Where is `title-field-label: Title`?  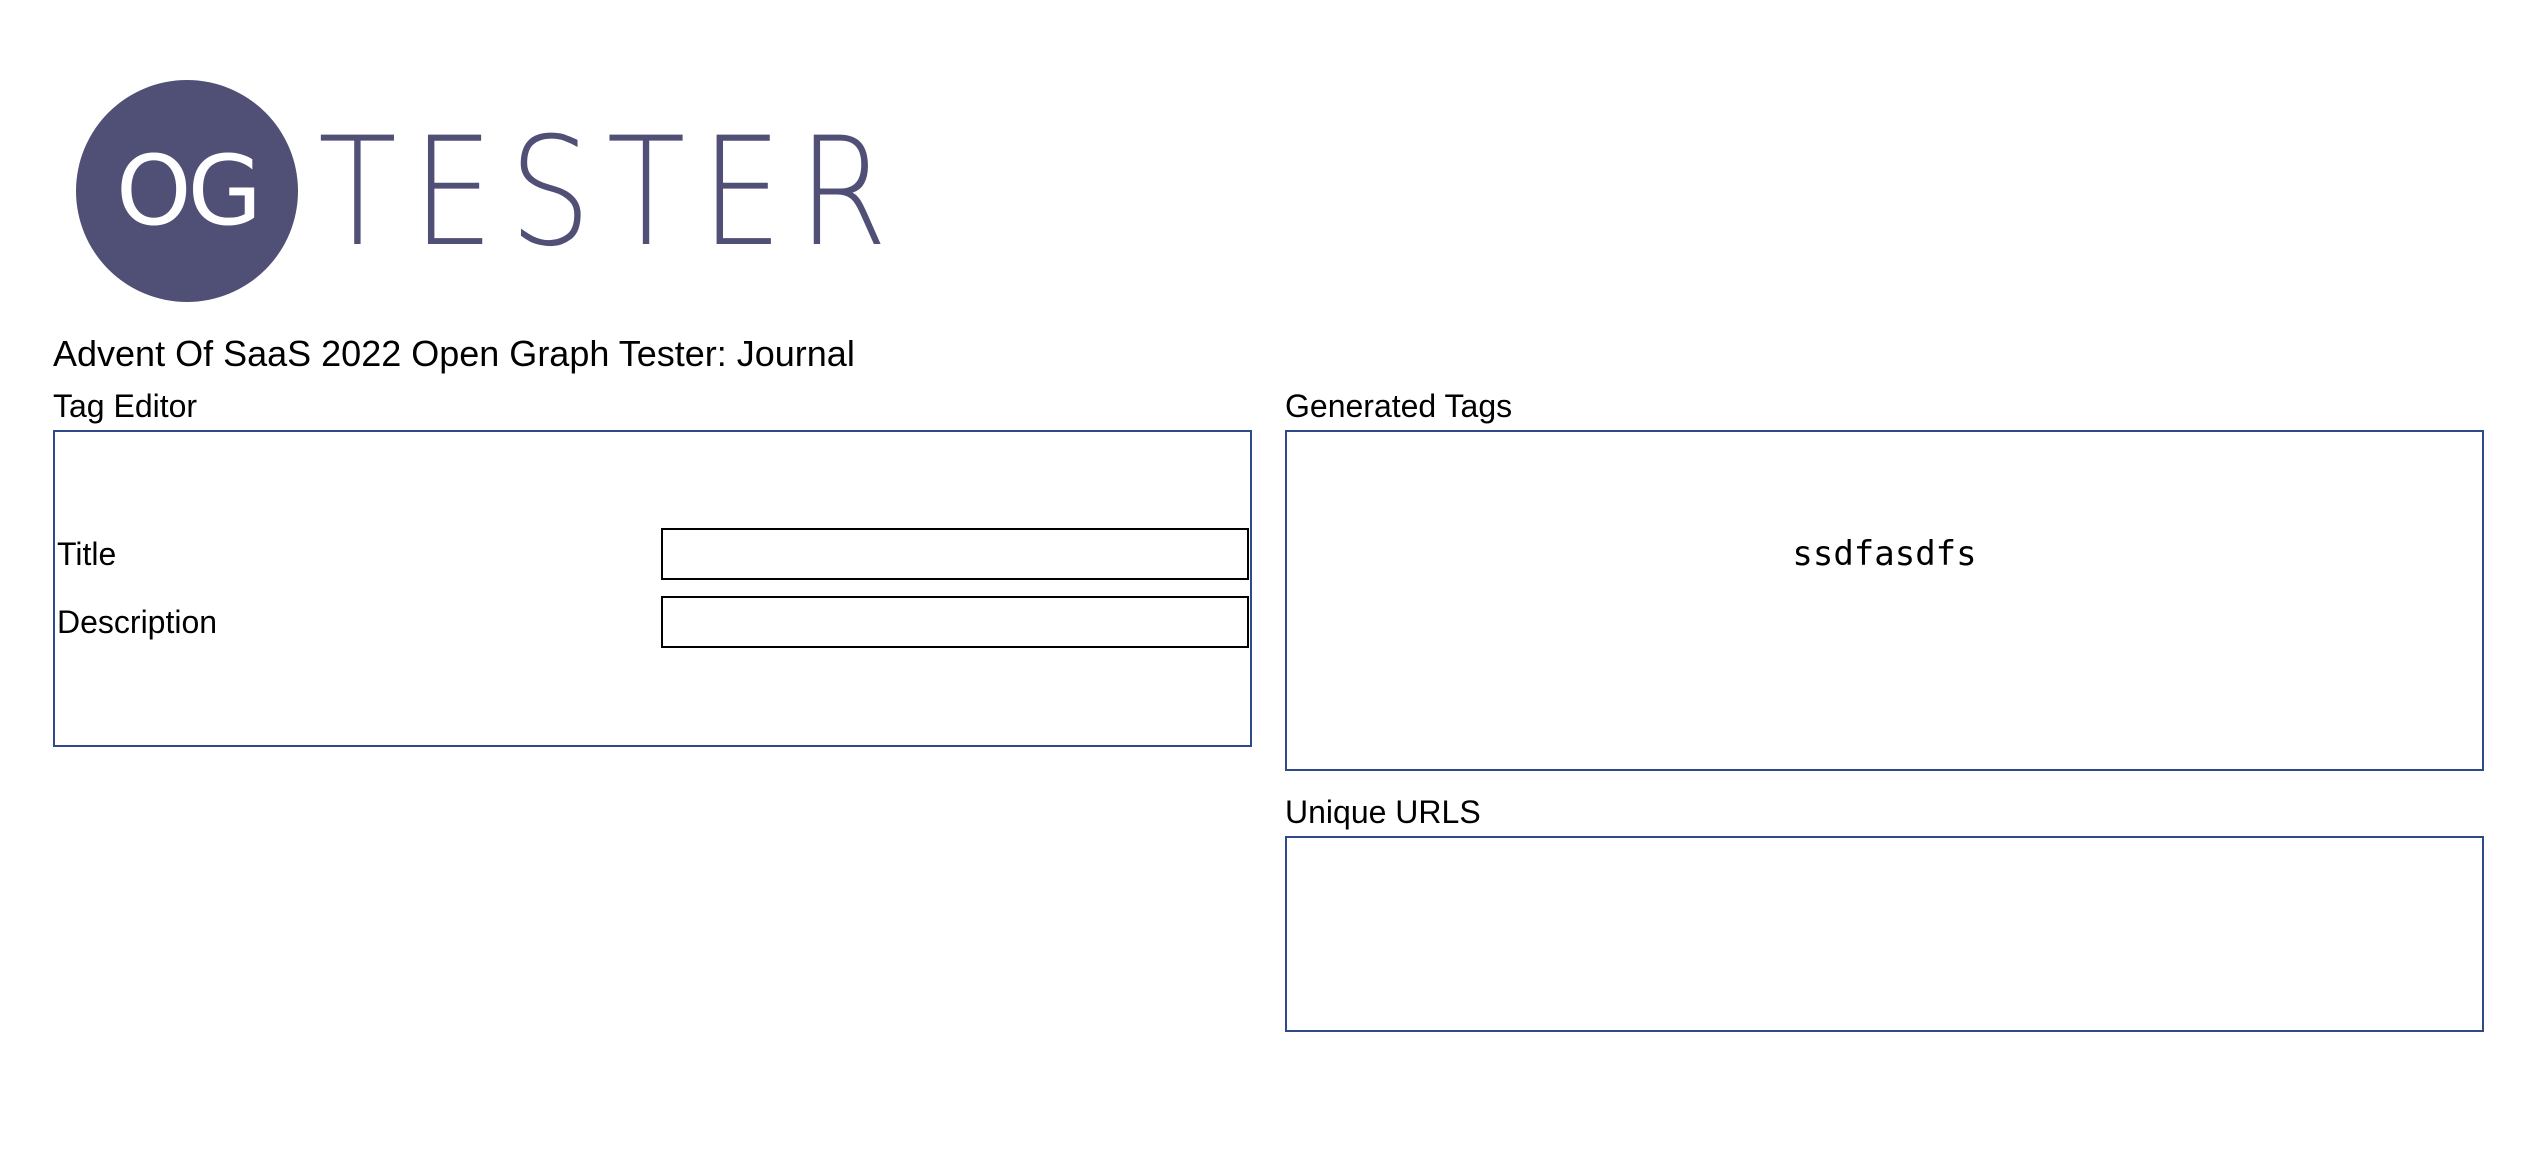 title-field-label: Title is located at coordinates (87, 554).